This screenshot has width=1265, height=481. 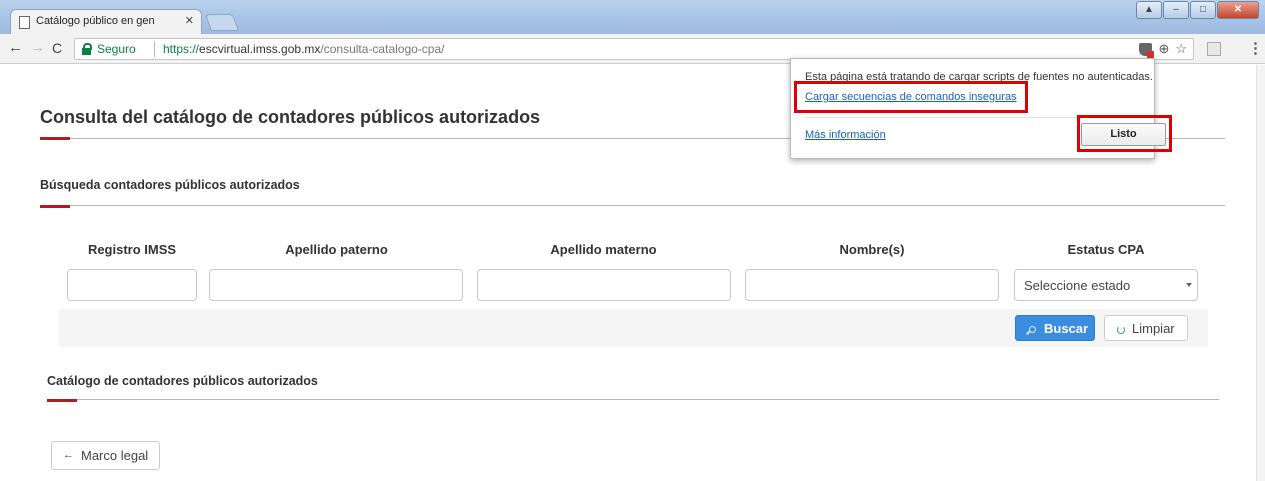 I want to click on title-accent, so click(x=55, y=138).